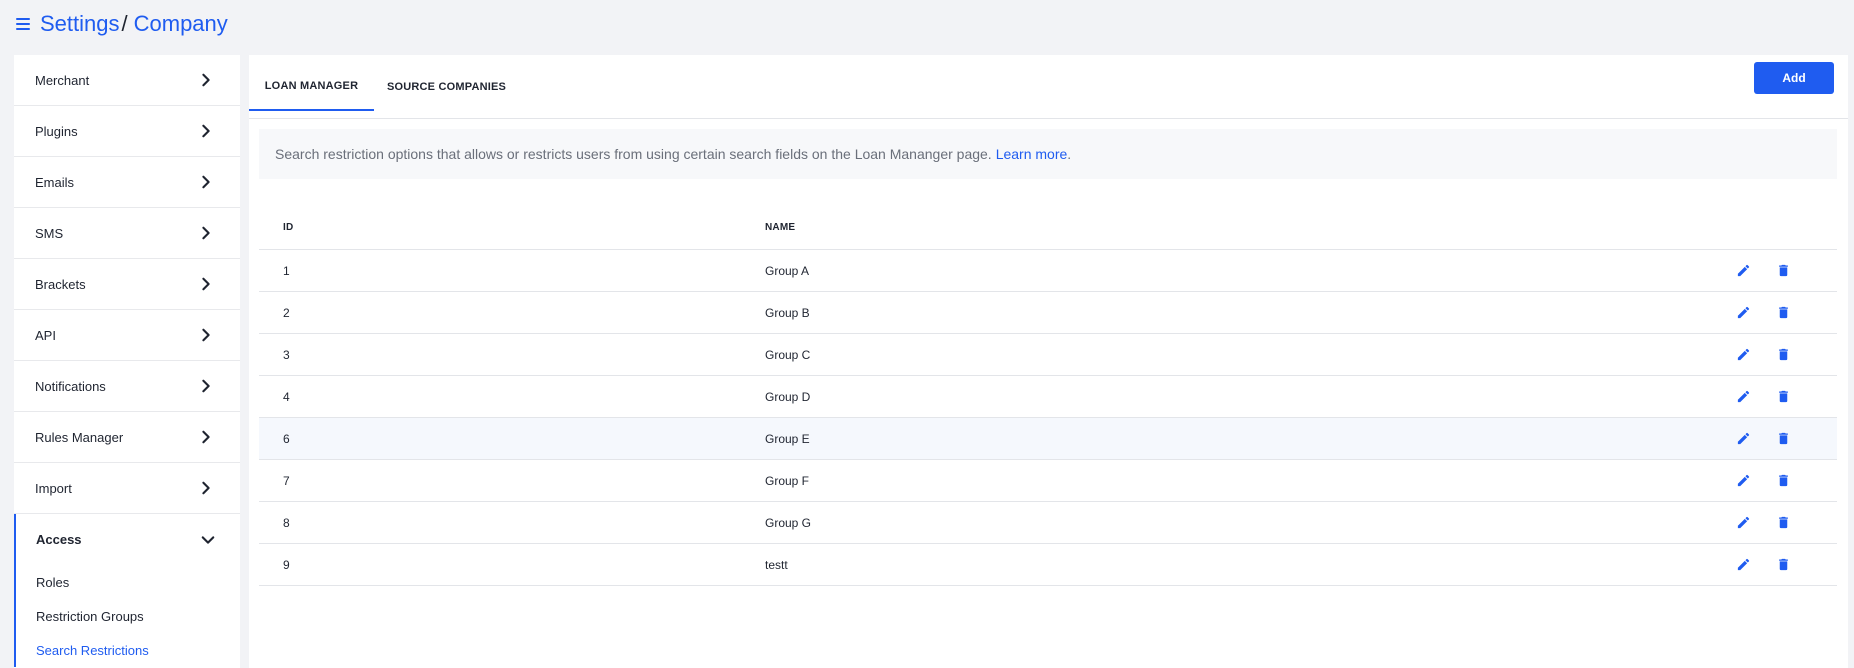  Describe the element at coordinates (776, 564) in the screenshot. I see `row-name: testt` at that location.